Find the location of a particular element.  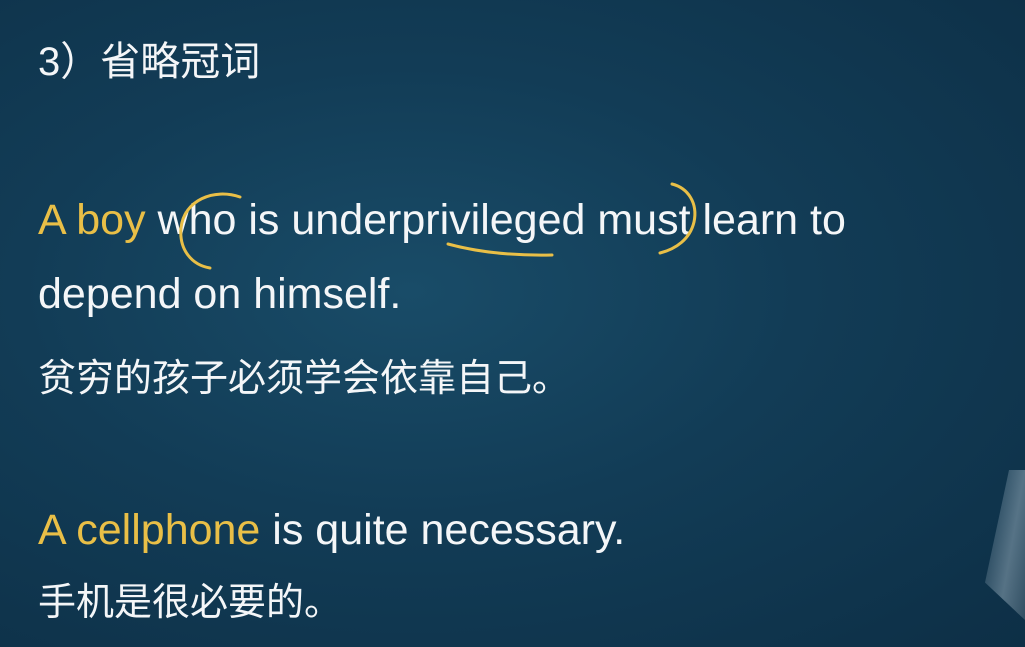

example2-chinese: 手机是很必要的。 is located at coordinates (190, 603).